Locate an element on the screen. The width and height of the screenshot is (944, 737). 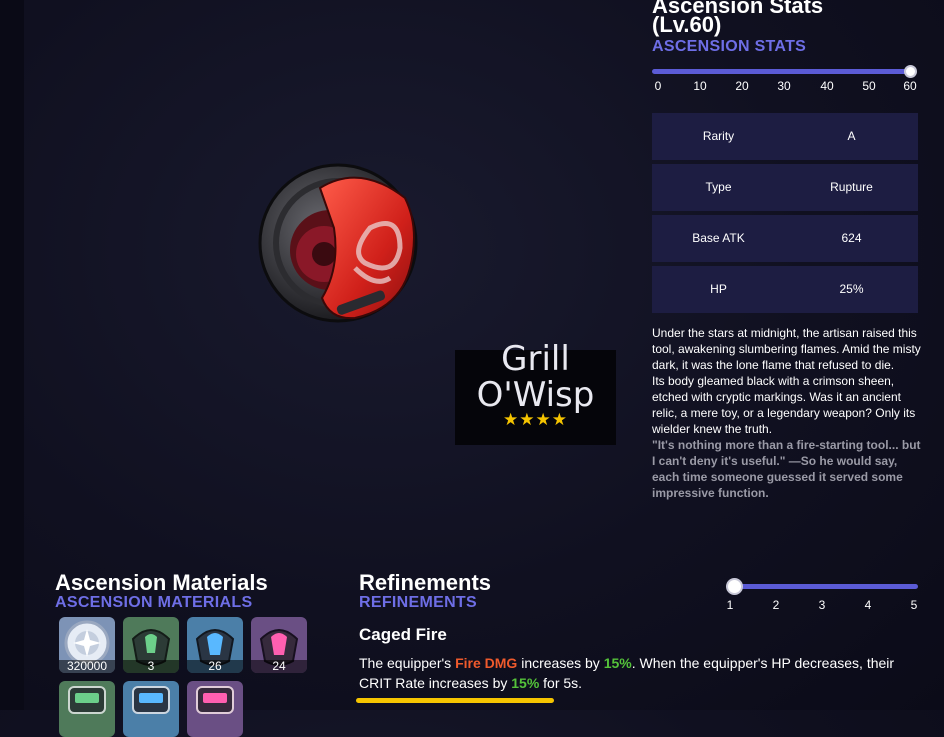
refinement-tick: 1 is located at coordinates (730, 605).